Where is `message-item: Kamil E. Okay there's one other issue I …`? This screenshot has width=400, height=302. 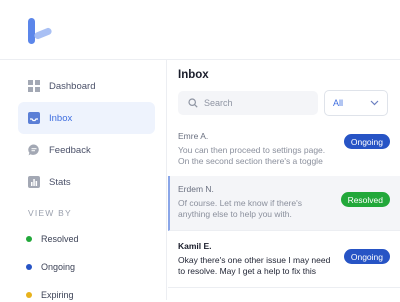
message-item: Kamil E. Okay there's one other issue I … is located at coordinates (284, 260).